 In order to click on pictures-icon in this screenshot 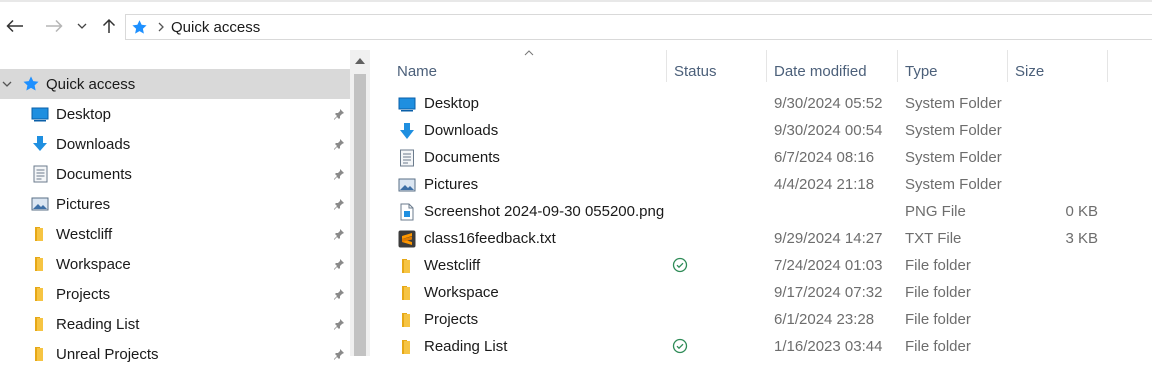, I will do `click(407, 185)`.